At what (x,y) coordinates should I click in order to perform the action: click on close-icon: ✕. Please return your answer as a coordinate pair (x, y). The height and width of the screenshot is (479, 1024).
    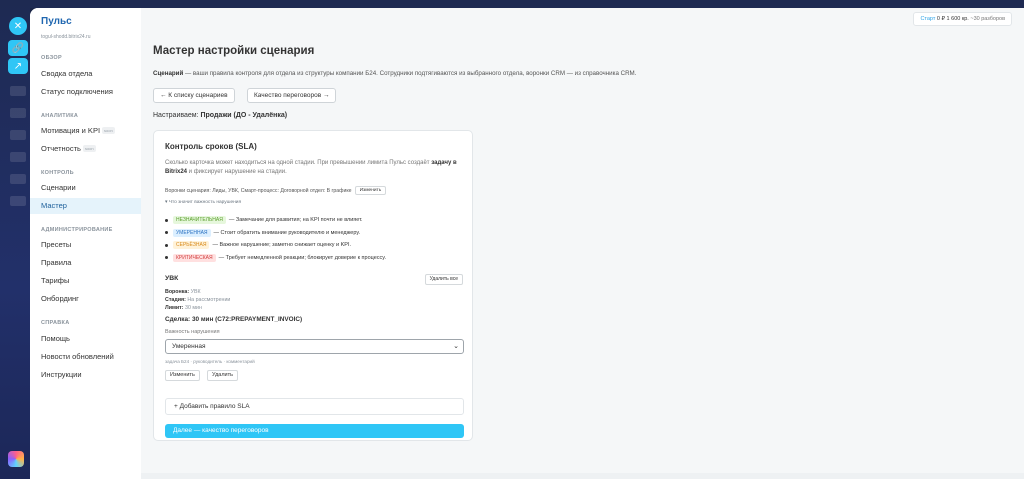
    Looking at the image, I should click on (18, 26).